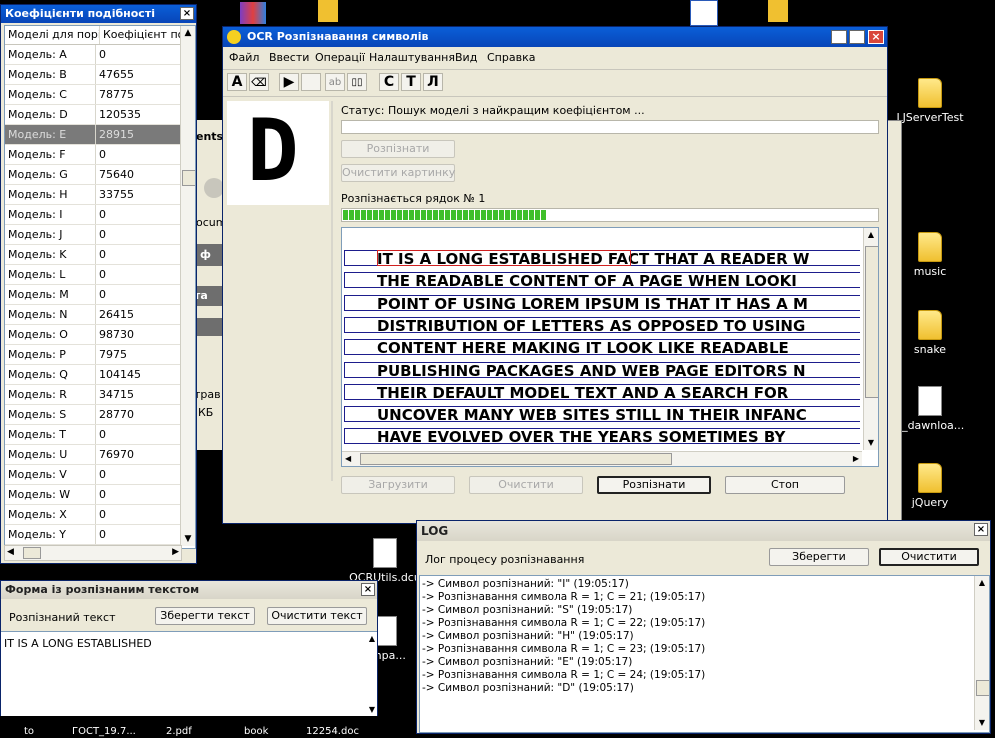  I want to click on text-form-titlebar: Форма із розпізнаним текстом ×, so click(189, 590).